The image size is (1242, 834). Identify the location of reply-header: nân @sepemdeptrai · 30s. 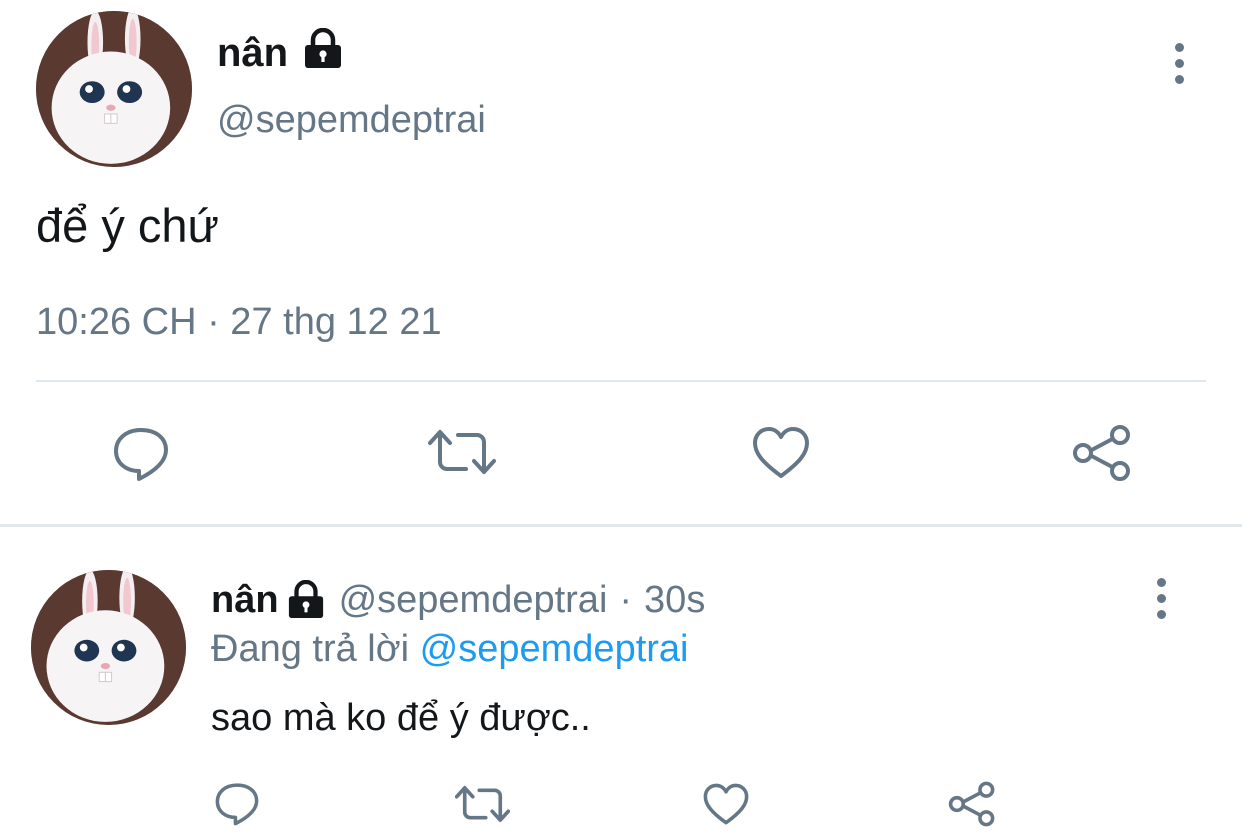
(458, 600).